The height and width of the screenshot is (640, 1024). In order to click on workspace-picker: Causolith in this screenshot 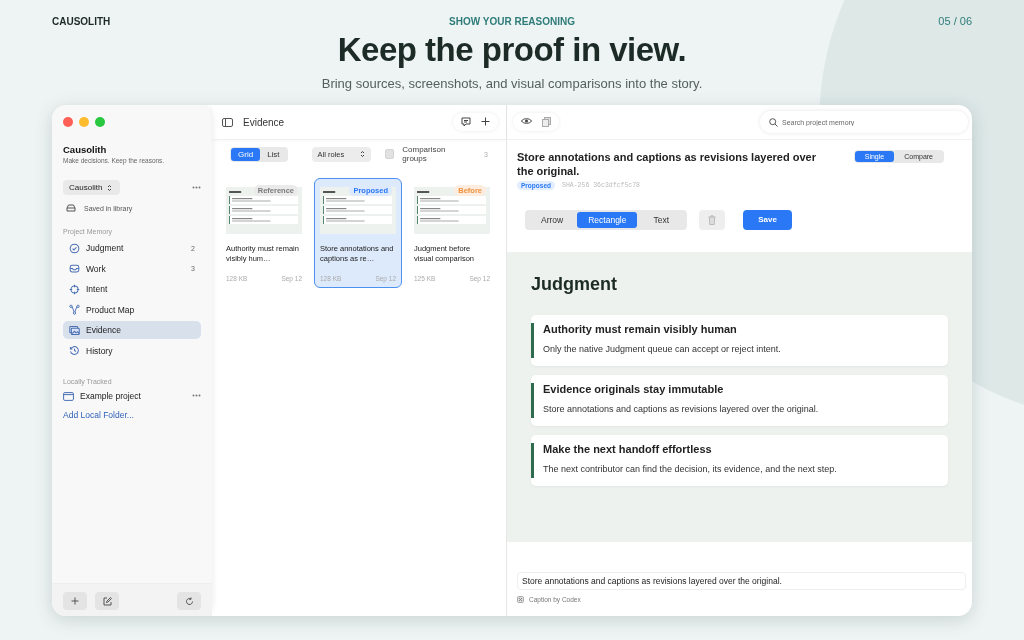, I will do `click(91, 187)`.